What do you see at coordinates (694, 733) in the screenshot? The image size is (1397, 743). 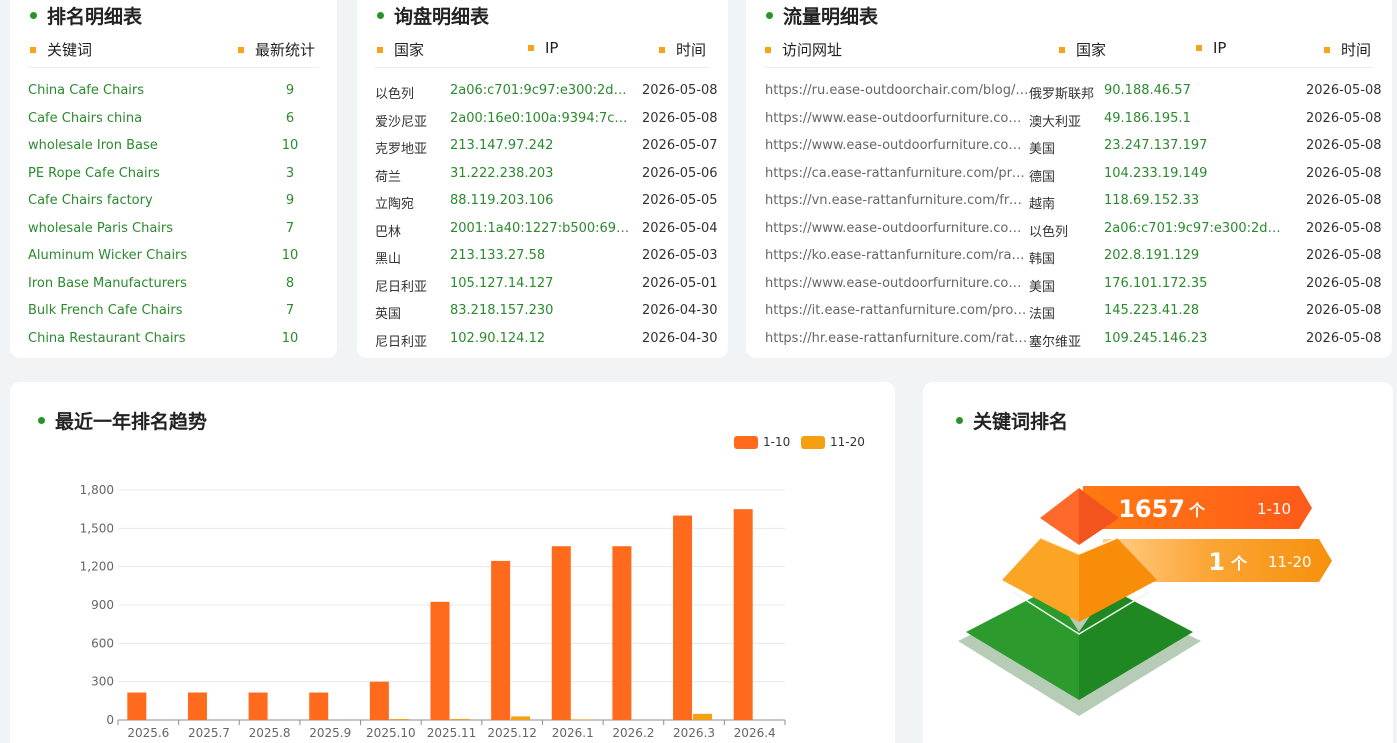 I see `x-tick-label: 2026.3` at bounding box center [694, 733].